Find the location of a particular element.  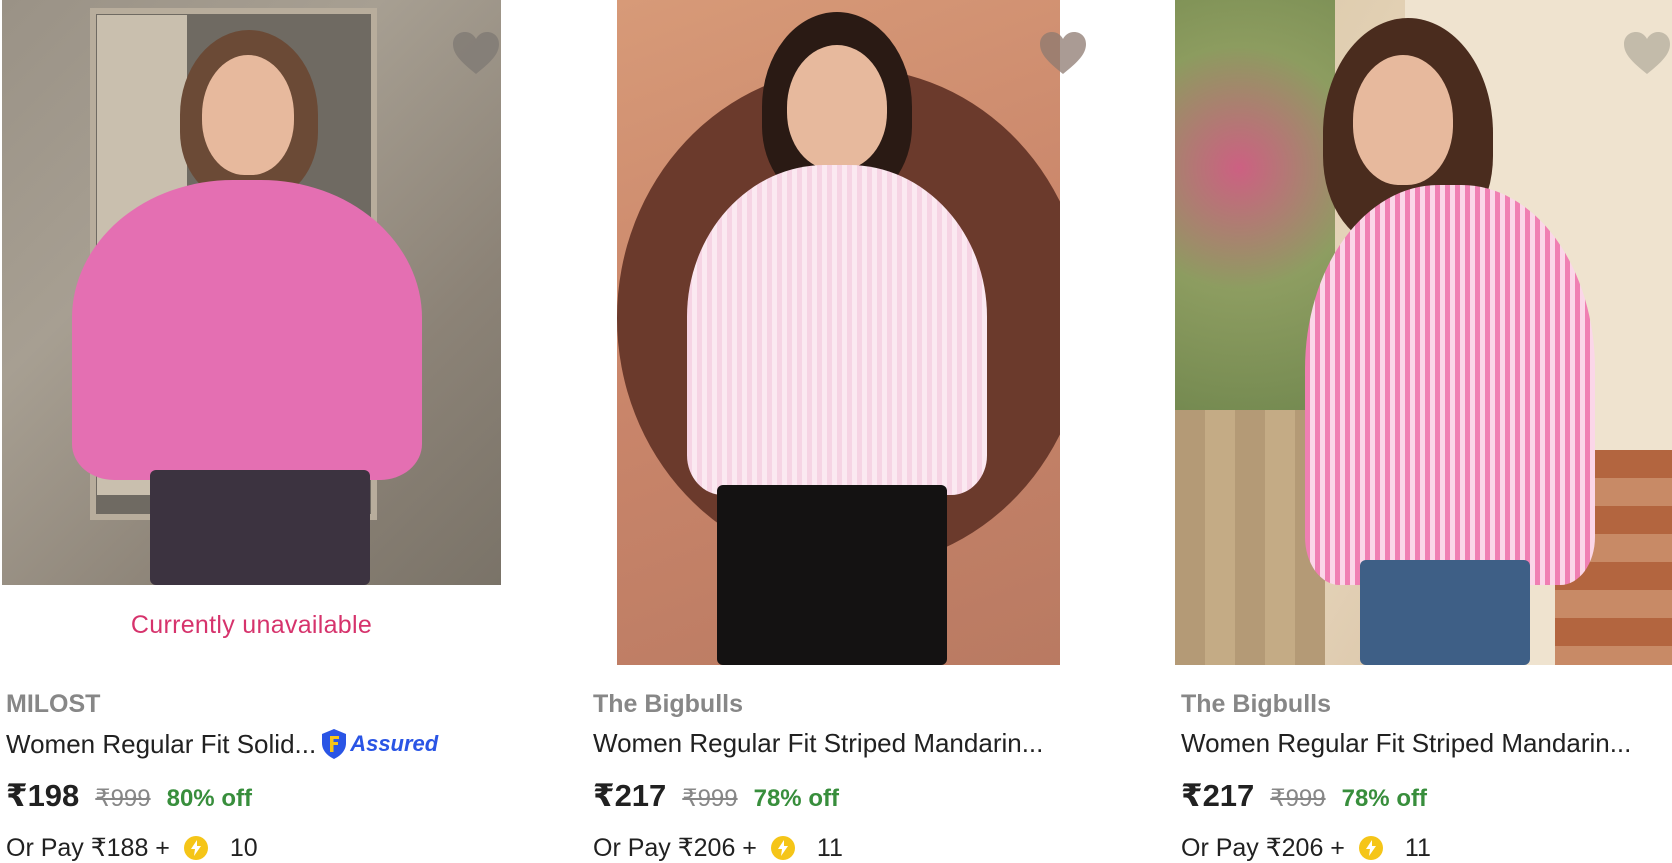

flipkart-assured-badge-icon is located at coordinates (334, 744).